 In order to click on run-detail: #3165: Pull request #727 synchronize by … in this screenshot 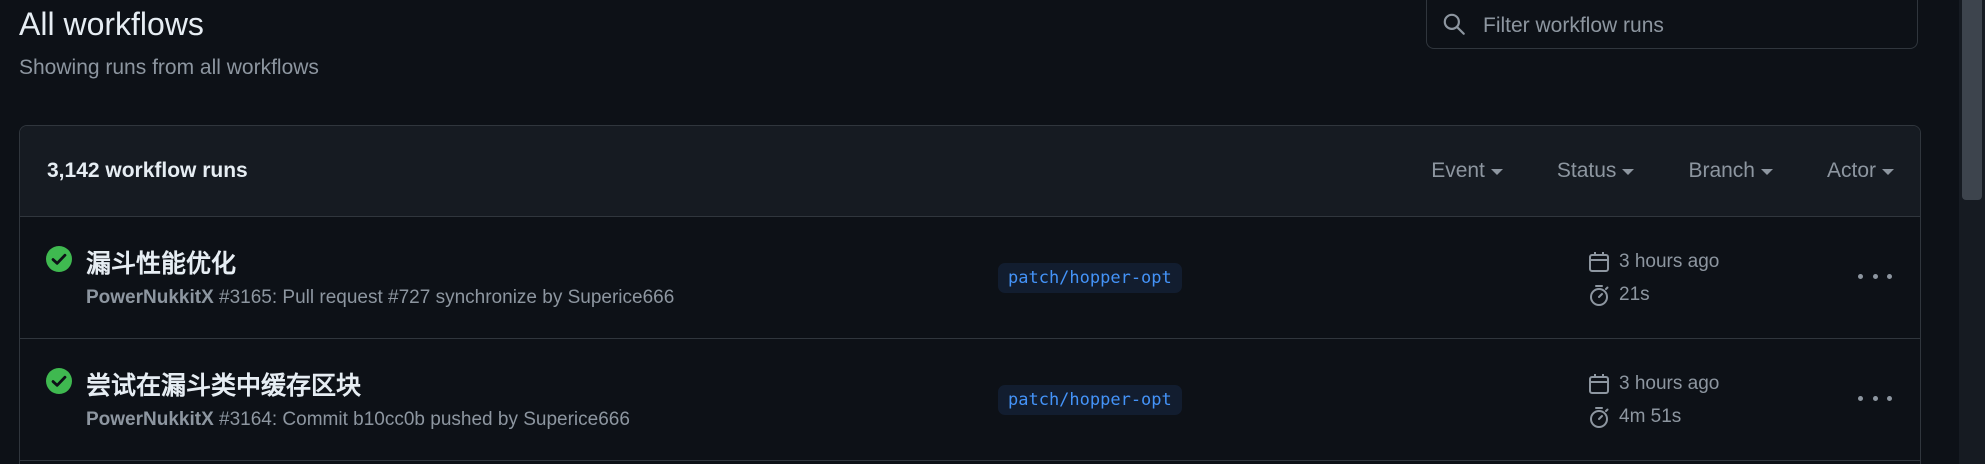, I will do `click(444, 297)`.